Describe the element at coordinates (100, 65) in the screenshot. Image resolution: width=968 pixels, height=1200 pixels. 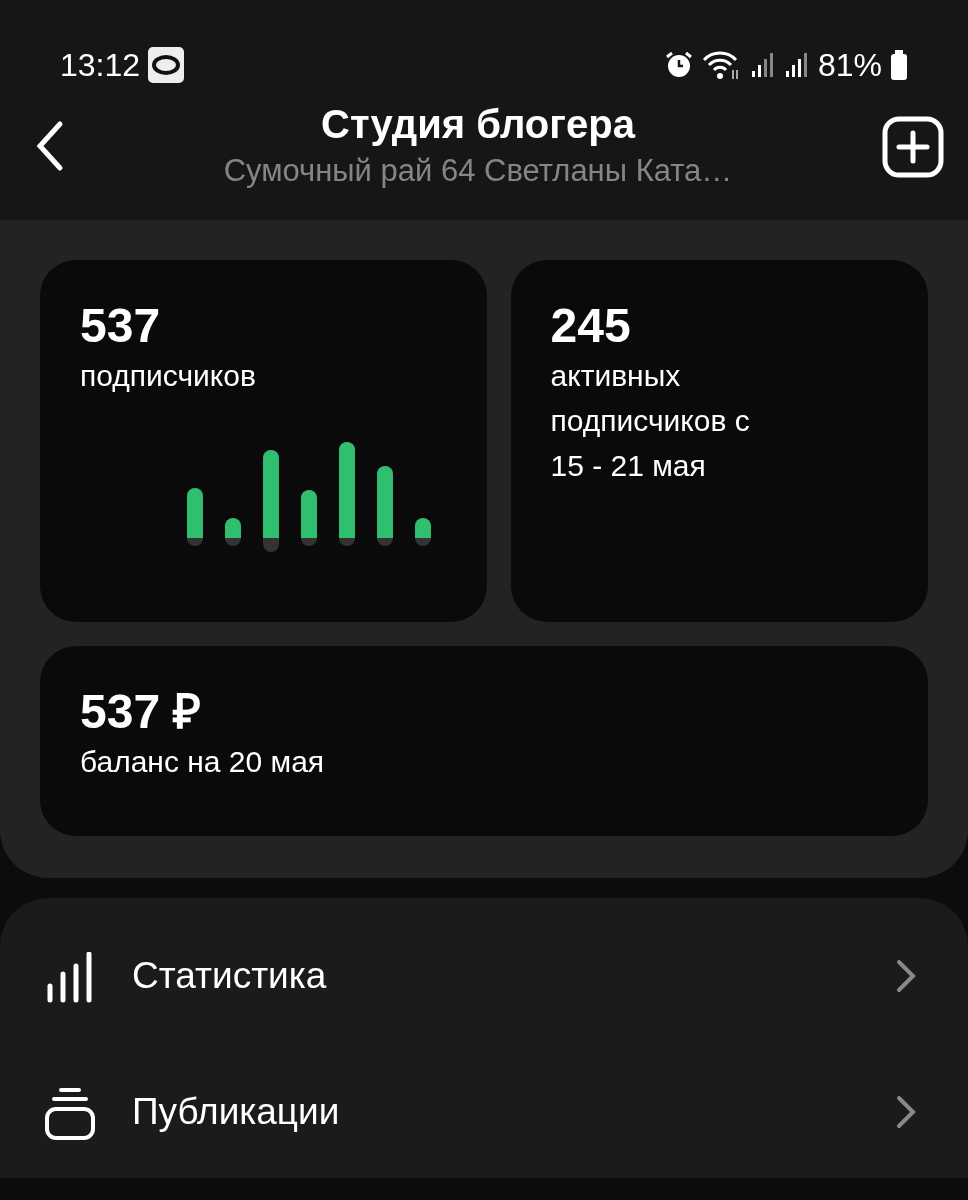
I see `clock-time: 13:12` at that location.